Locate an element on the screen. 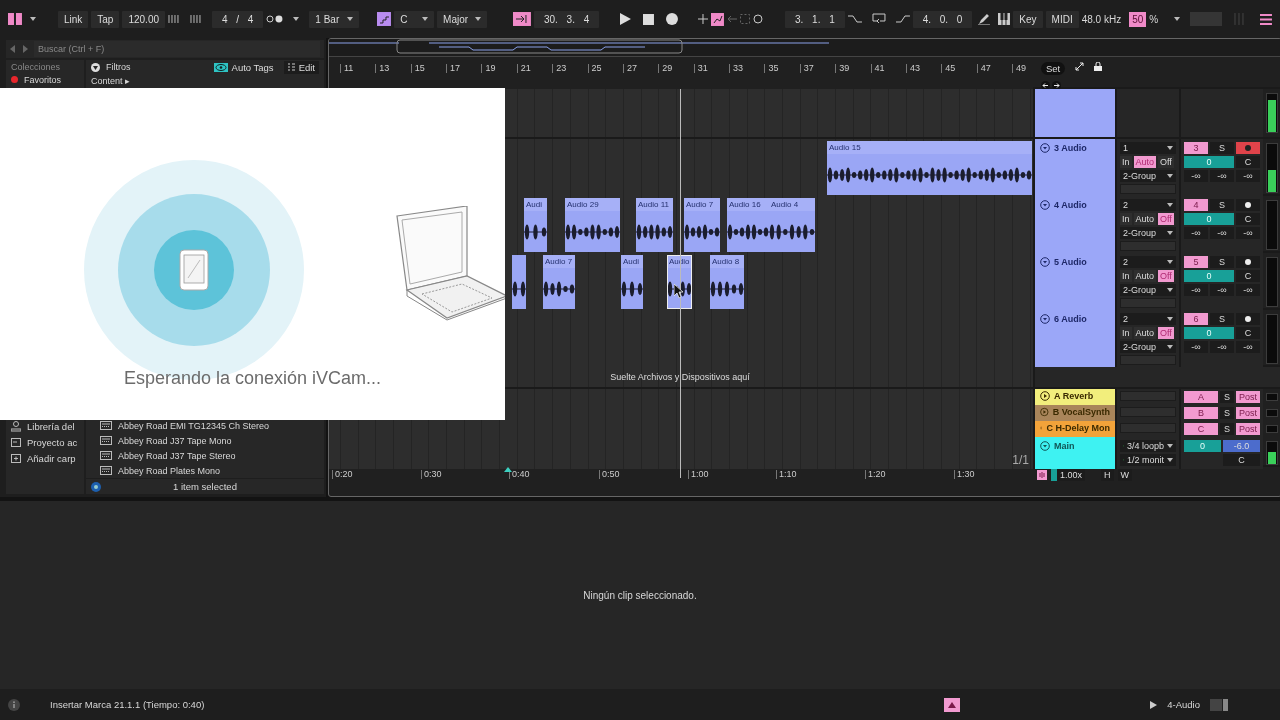 This screenshot has height=720, width=1280. return-track-header: B VocalSynth is located at coordinates (1074, 413).